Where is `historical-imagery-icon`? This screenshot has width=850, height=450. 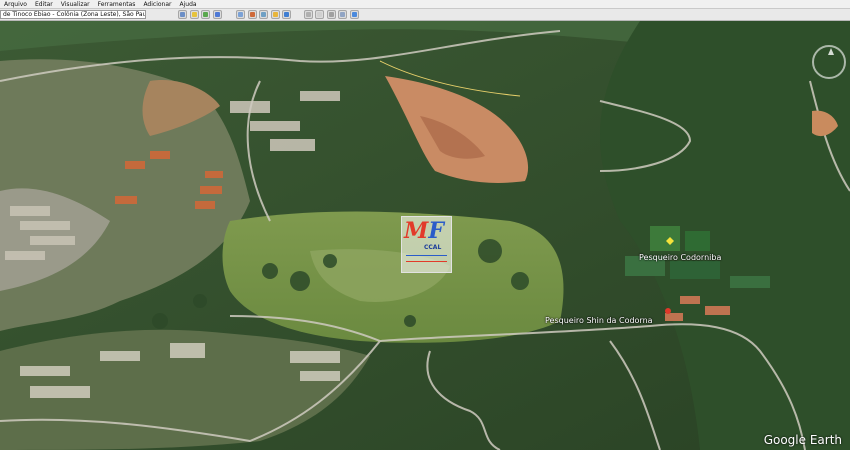 historical-imagery-icon is located at coordinates (263, 14).